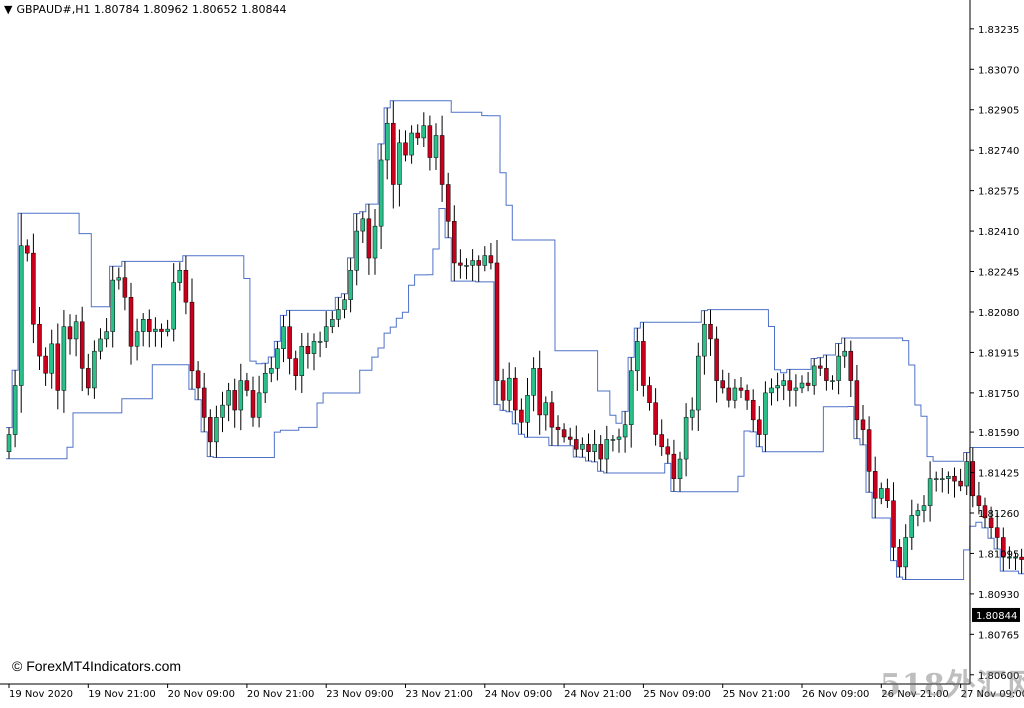 Image resolution: width=1024 pixels, height=708 pixels. I want to click on x-tick-label: 26 Nov 09:00, so click(835, 694).